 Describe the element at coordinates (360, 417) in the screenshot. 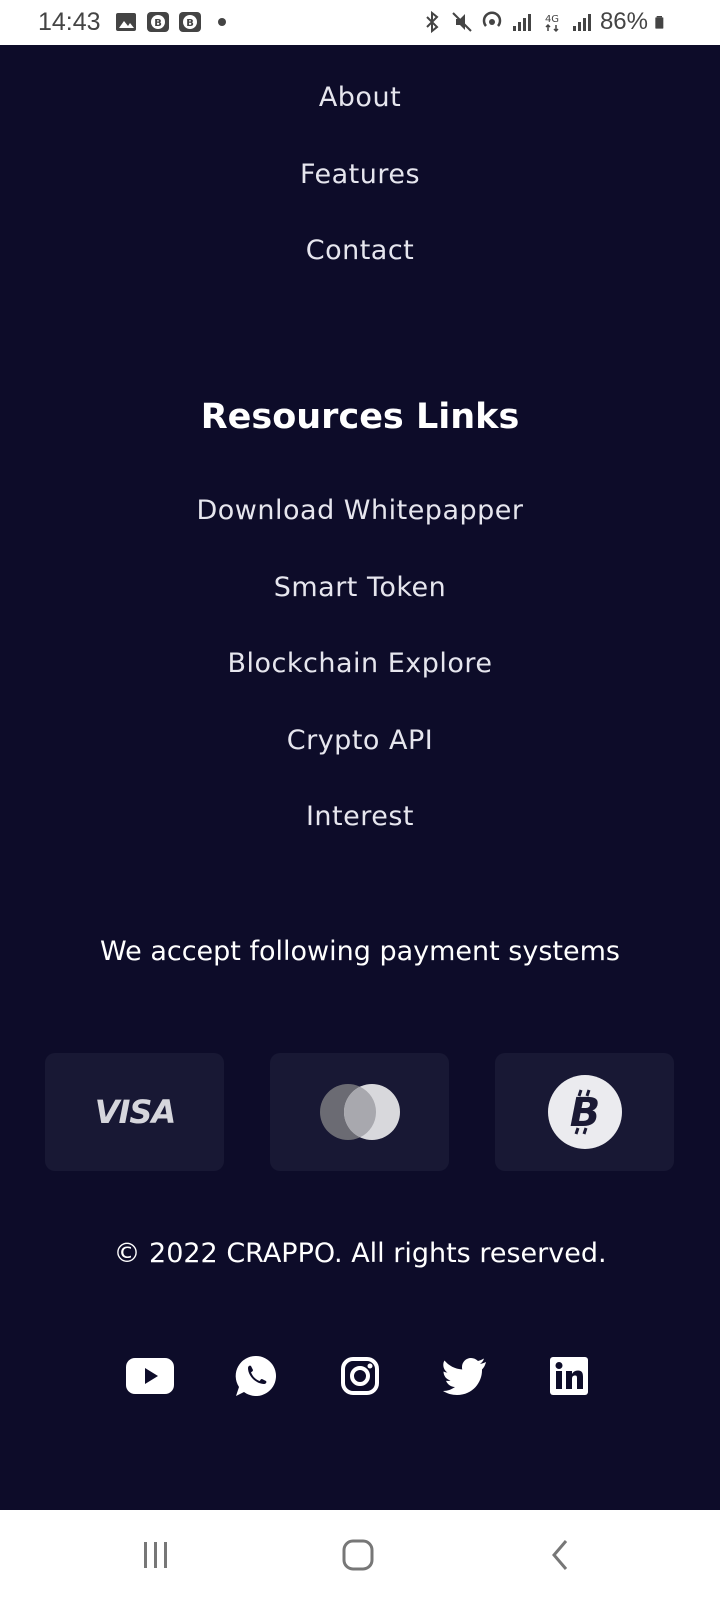

I see `resources-heading: Resources Links` at that location.